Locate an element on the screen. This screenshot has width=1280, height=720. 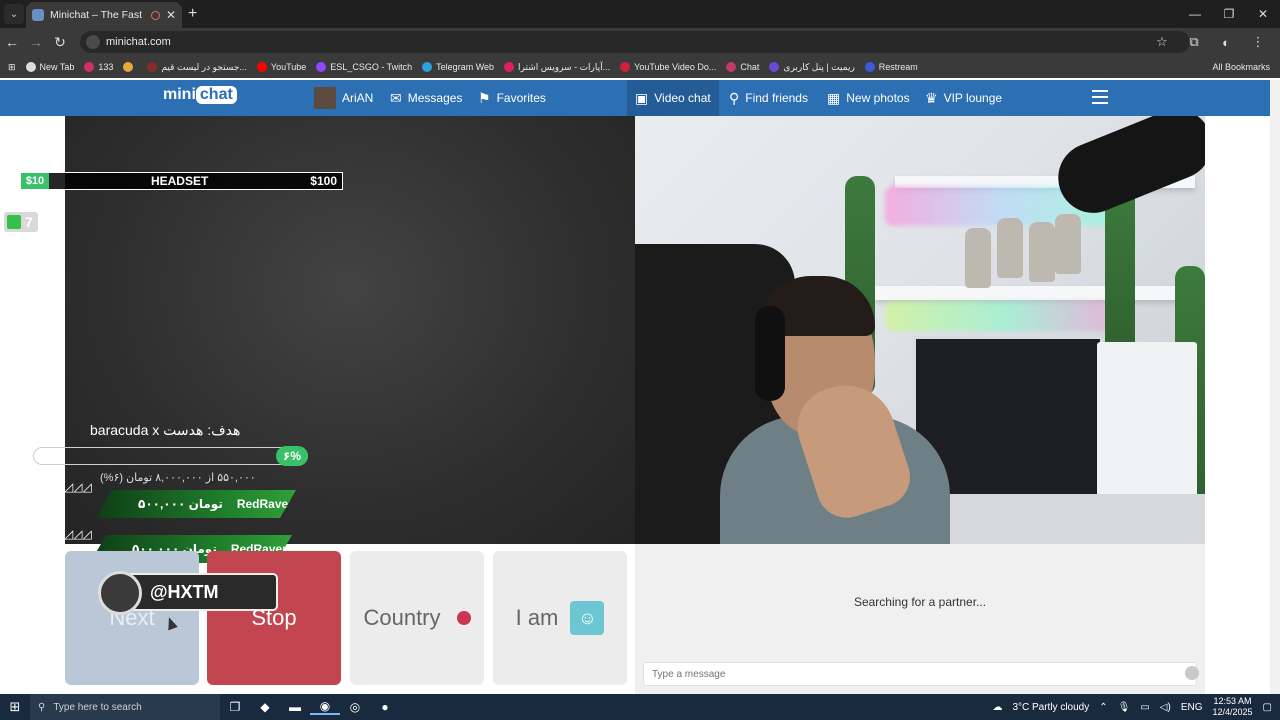
app-icon: ● is located at coordinates (385, 707).